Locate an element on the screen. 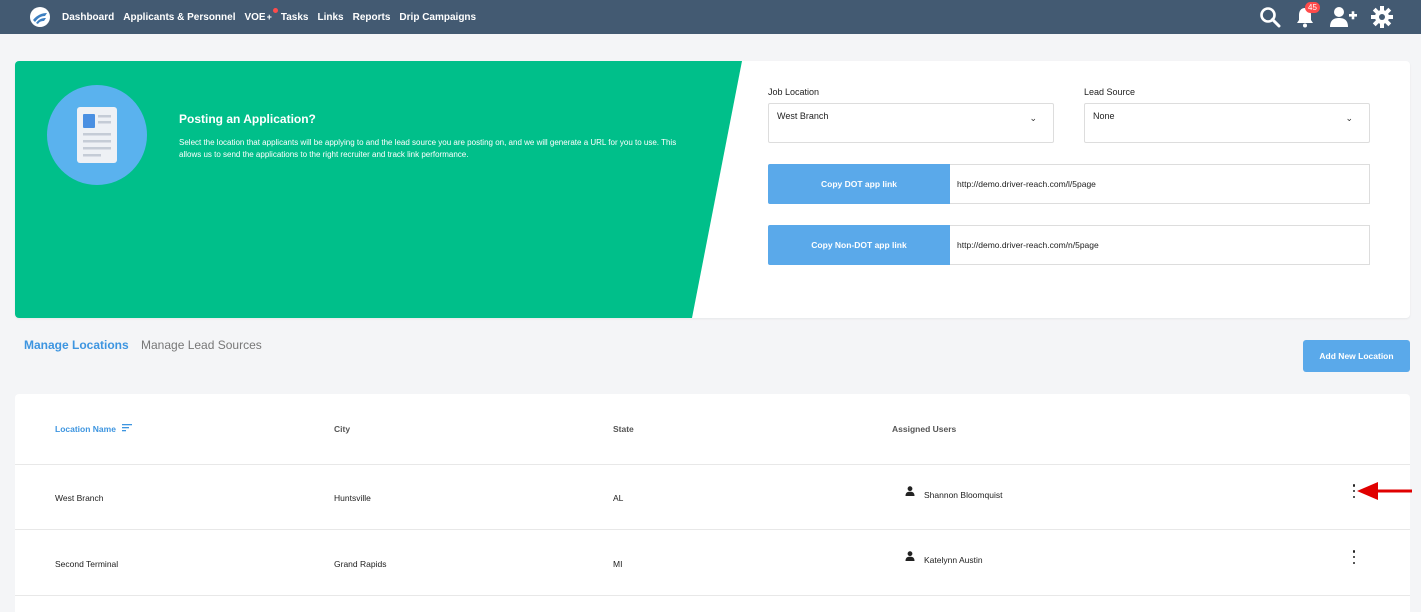 This screenshot has height=612, width=1421. tab-manage-lead-sources: Manage Lead Sources is located at coordinates (201, 345).